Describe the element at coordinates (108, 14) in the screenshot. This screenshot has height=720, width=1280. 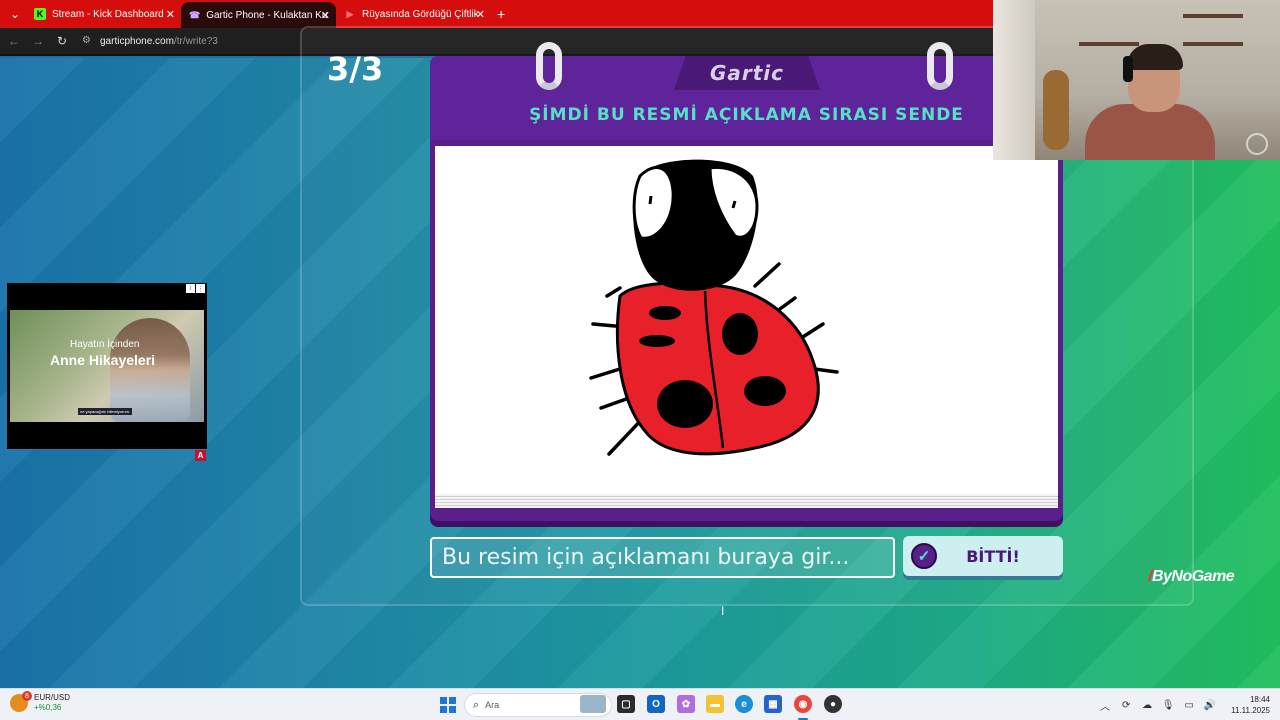
I see `tab-title: Stream - Kick Dashboard` at that location.